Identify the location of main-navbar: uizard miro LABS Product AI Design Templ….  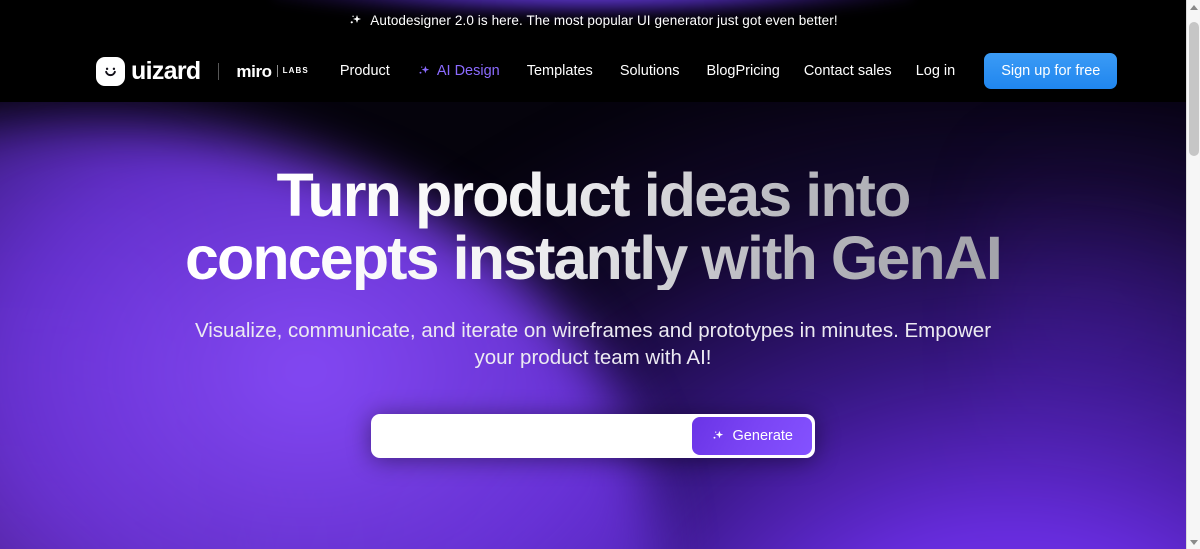
(593, 71).